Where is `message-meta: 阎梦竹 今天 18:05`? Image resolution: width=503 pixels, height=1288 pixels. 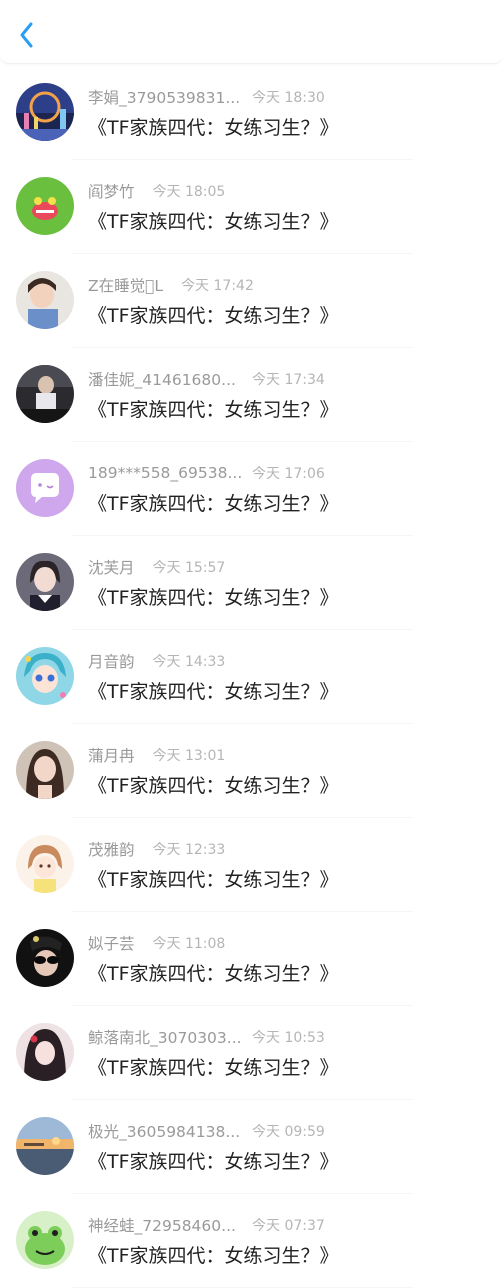 message-meta: 阎梦竹 今天 18:05 is located at coordinates (156, 191).